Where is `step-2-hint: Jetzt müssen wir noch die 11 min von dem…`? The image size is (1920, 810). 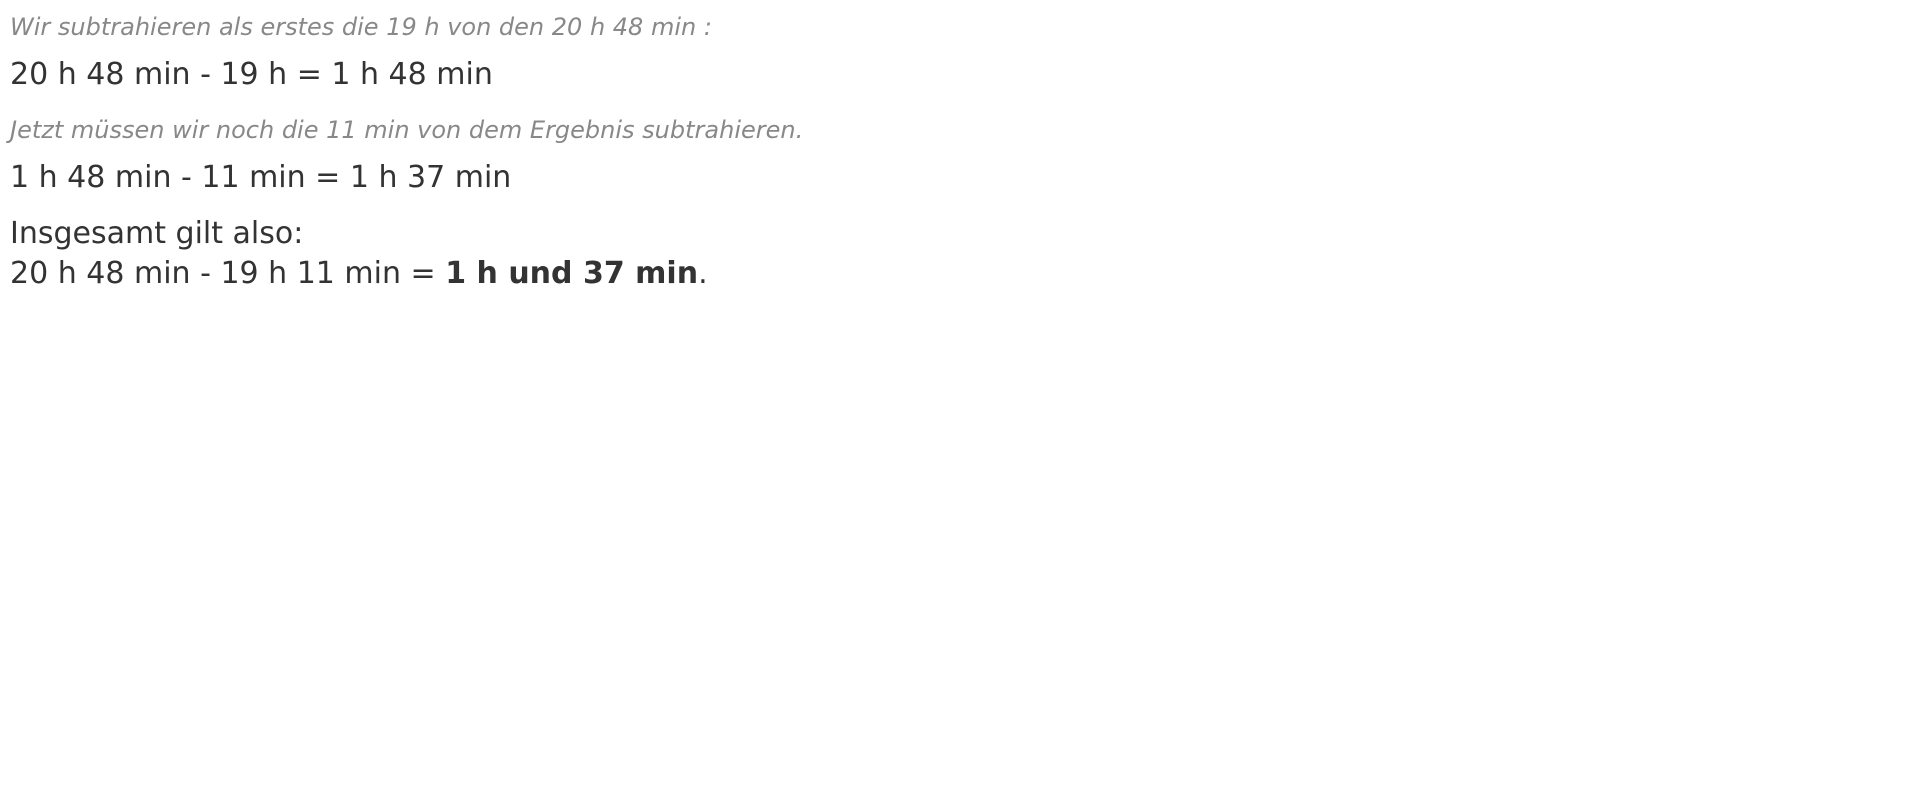
step-2-hint: Jetzt müssen wir noch die 11 min von dem… is located at coordinates (407, 130).